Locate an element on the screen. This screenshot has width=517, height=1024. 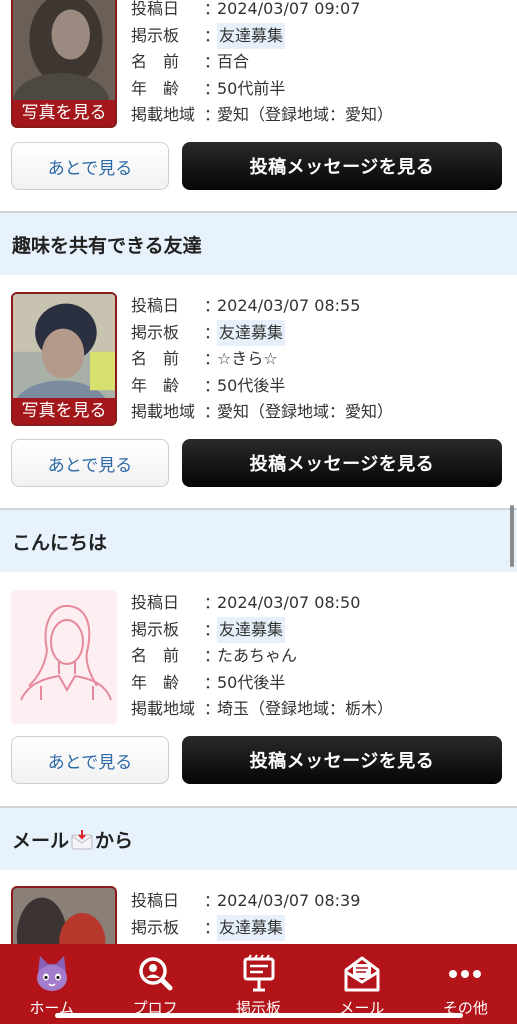
more-icon is located at coordinates (465, 974).